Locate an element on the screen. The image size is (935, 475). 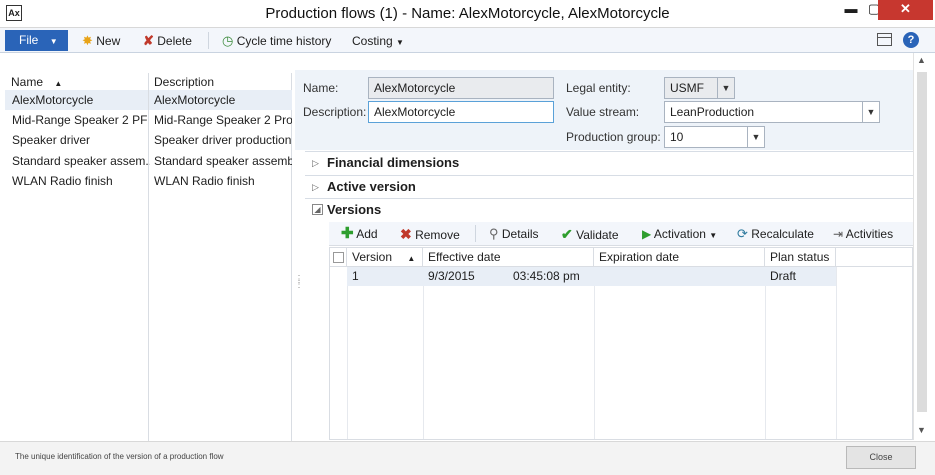
fasttab-versions-label: Versions is located at coordinates (354, 209).